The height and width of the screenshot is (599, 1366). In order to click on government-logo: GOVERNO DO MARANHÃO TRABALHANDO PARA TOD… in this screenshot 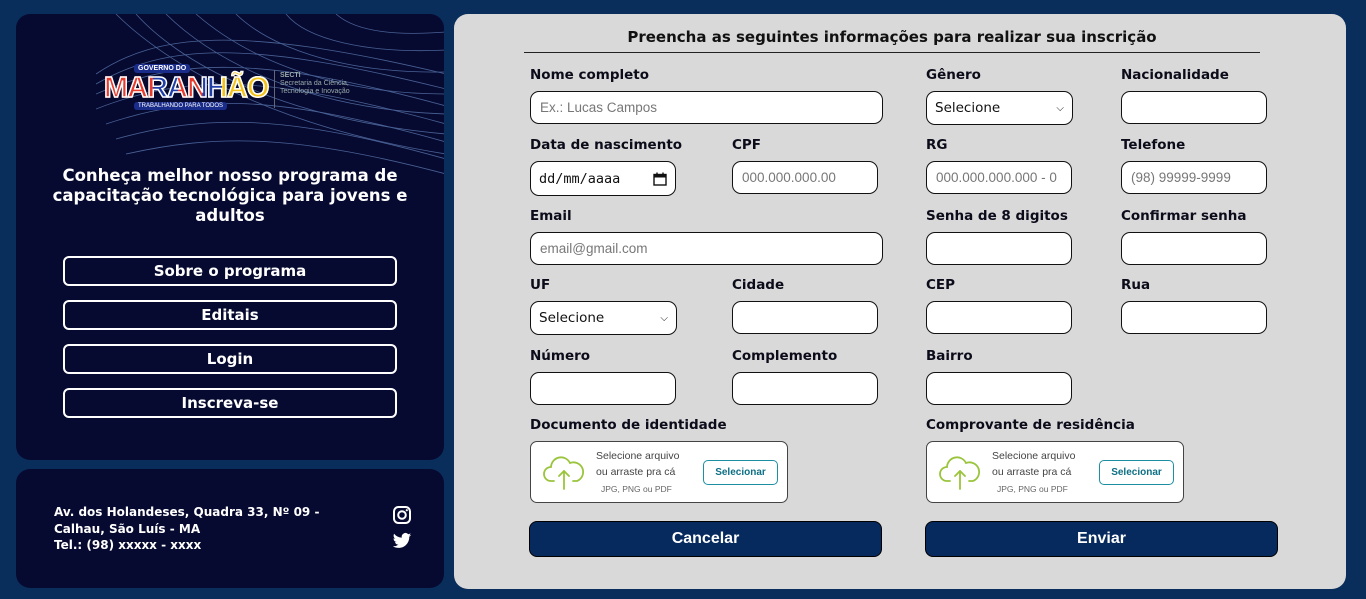, I will do `click(238, 95)`.